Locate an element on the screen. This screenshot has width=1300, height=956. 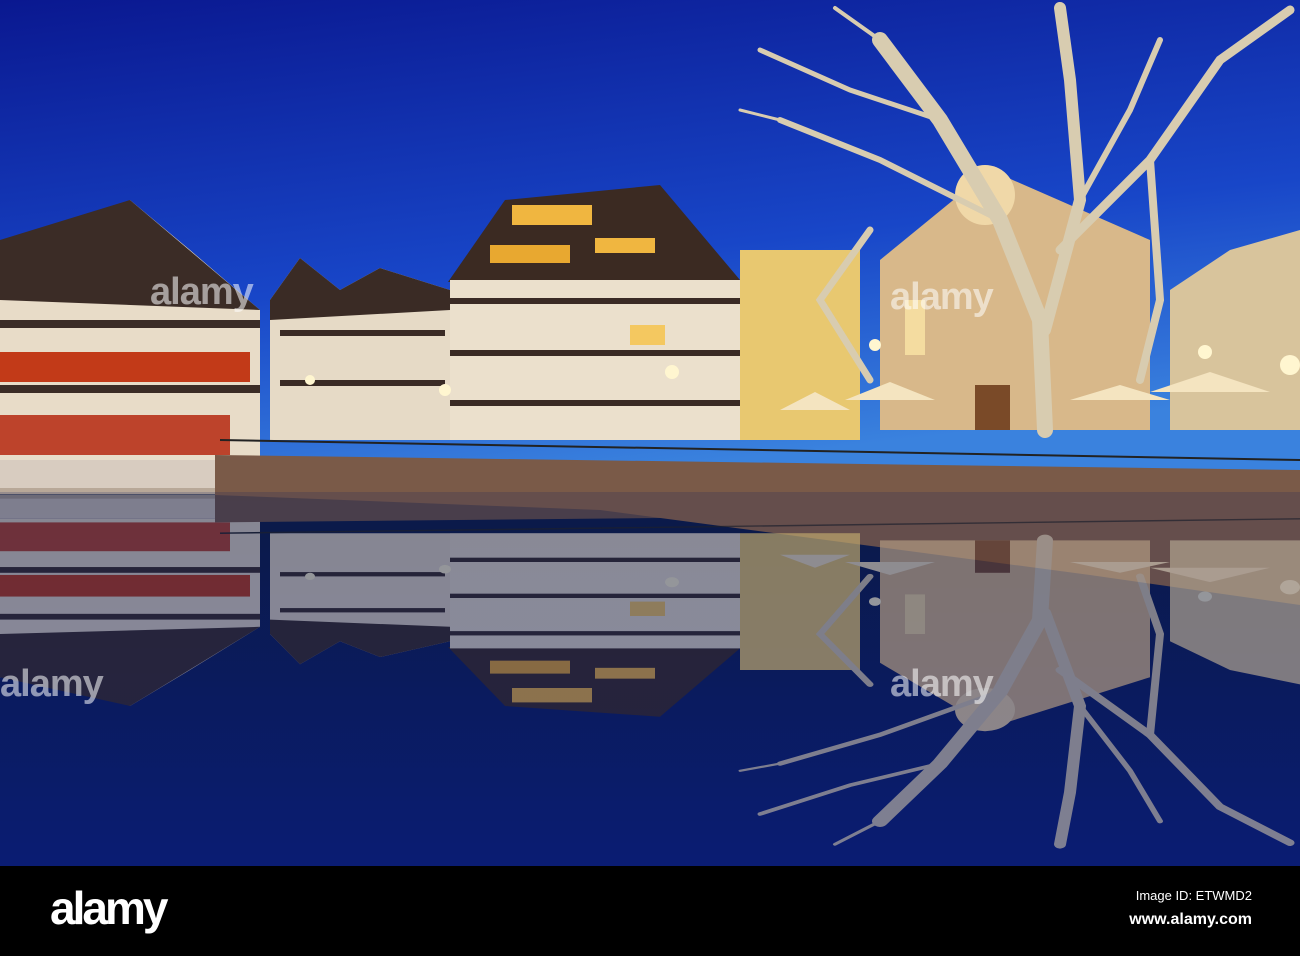
footer-bar: alamy Image ID: ETWMD2 www.alamy.com is located at coordinates (650, 911).